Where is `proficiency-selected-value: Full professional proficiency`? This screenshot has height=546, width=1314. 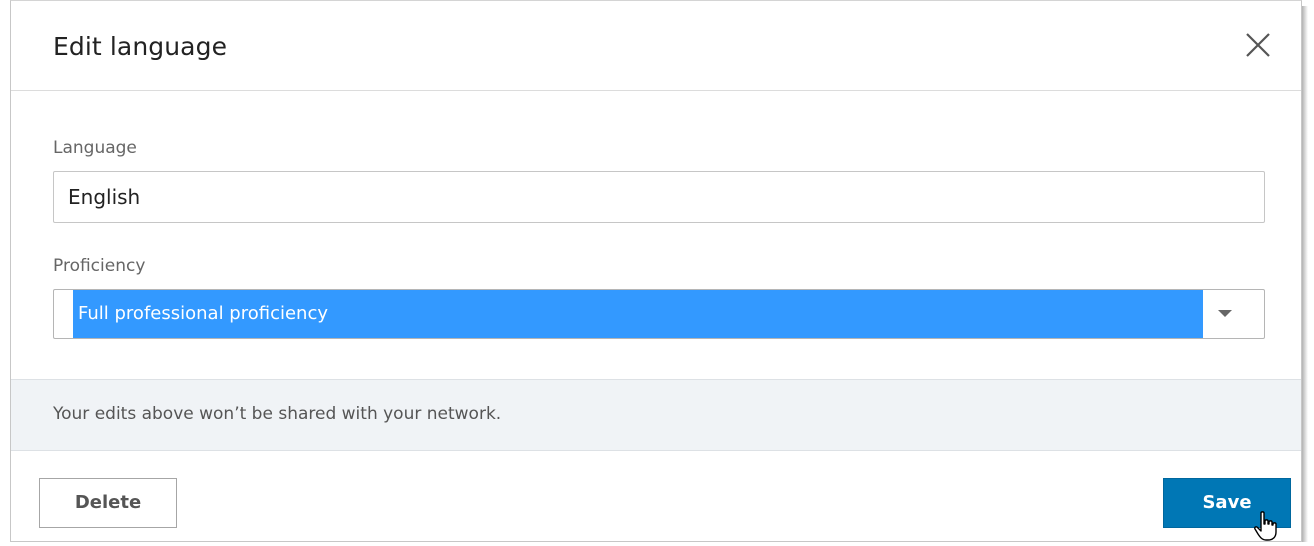 proficiency-selected-value: Full professional proficiency is located at coordinates (203, 313).